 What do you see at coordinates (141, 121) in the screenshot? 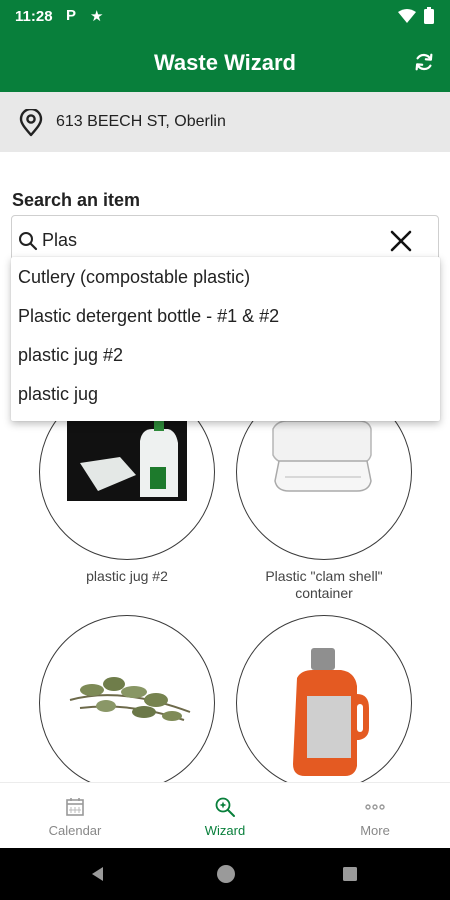
I see `location-address: 613 BEECH ST, Oberlin` at bounding box center [141, 121].